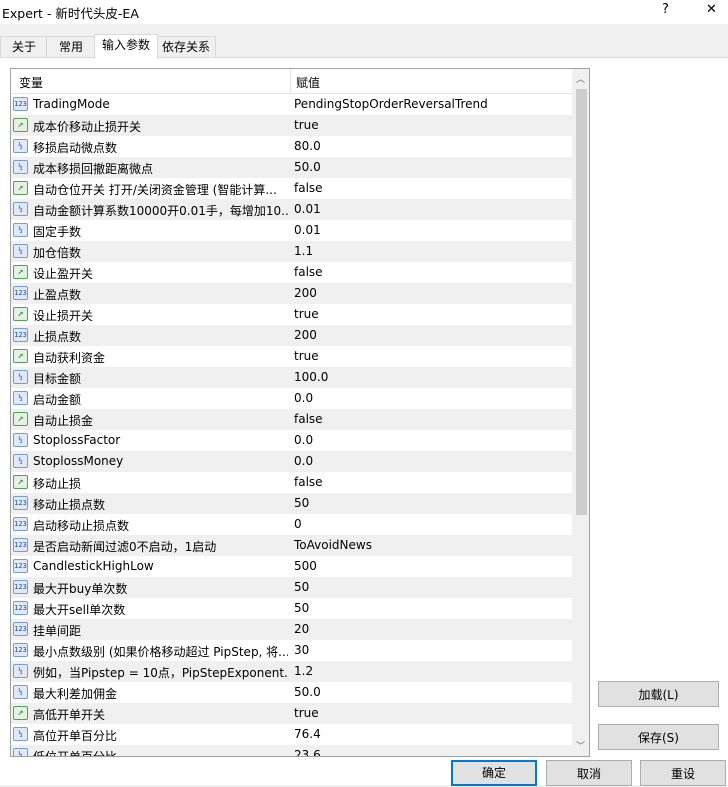  What do you see at coordinates (70, 13) in the screenshot?
I see `window-title: Expert - 新时代头皮-EA` at bounding box center [70, 13].